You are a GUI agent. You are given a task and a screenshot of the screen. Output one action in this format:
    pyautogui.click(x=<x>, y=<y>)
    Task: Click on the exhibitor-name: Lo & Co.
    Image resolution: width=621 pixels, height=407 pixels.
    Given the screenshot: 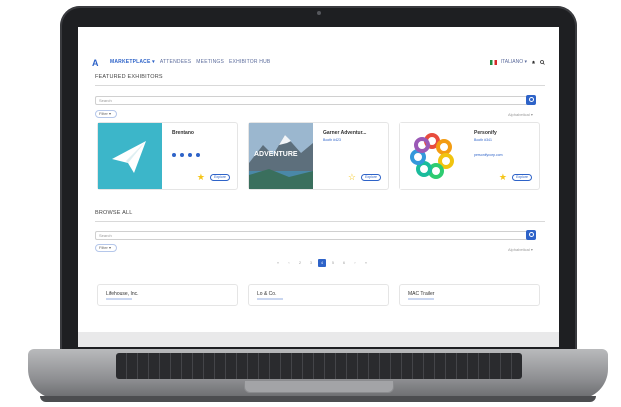 What is the action you would take?
    pyautogui.click(x=267, y=294)
    